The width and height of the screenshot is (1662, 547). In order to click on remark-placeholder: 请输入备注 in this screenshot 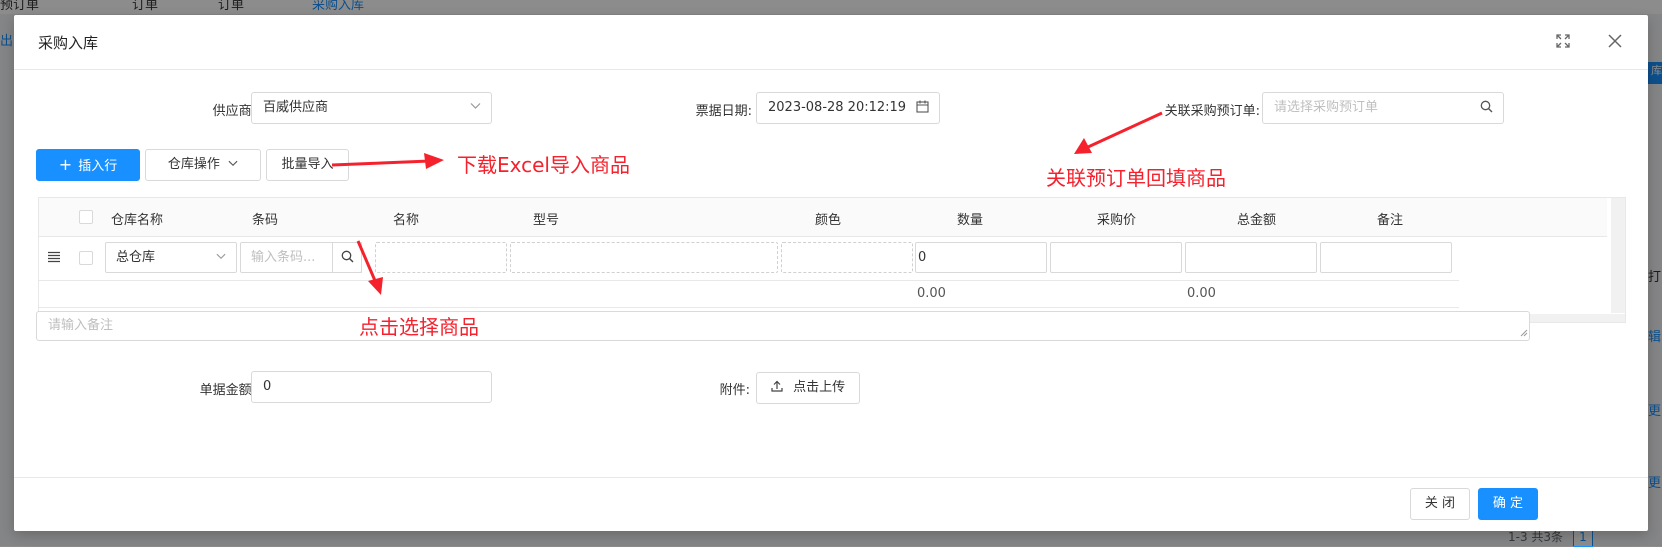, I will do `click(81, 325)`.